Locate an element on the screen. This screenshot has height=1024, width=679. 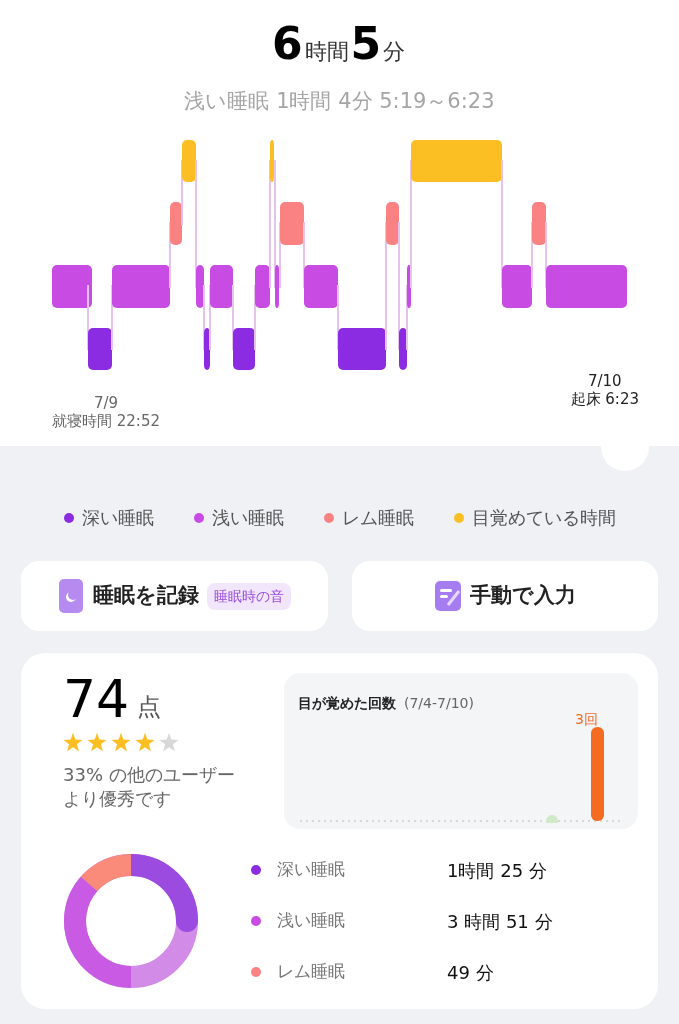
legend-label: 浅い睡眠 is located at coordinates (247, 518).